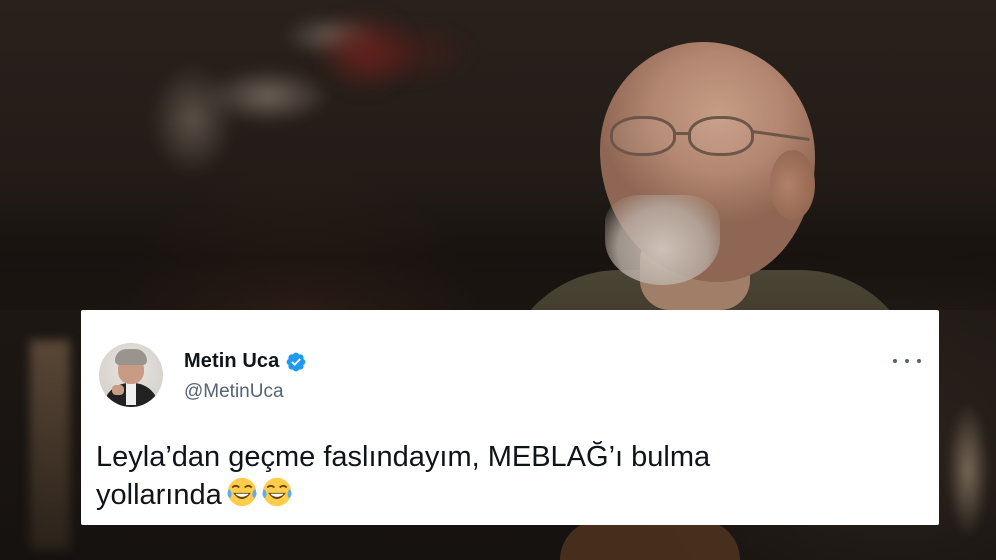 The width and height of the screenshot is (996, 560). What do you see at coordinates (131, 375) in the screenshot?
I see `avatar` at bounding box center [131, 375].